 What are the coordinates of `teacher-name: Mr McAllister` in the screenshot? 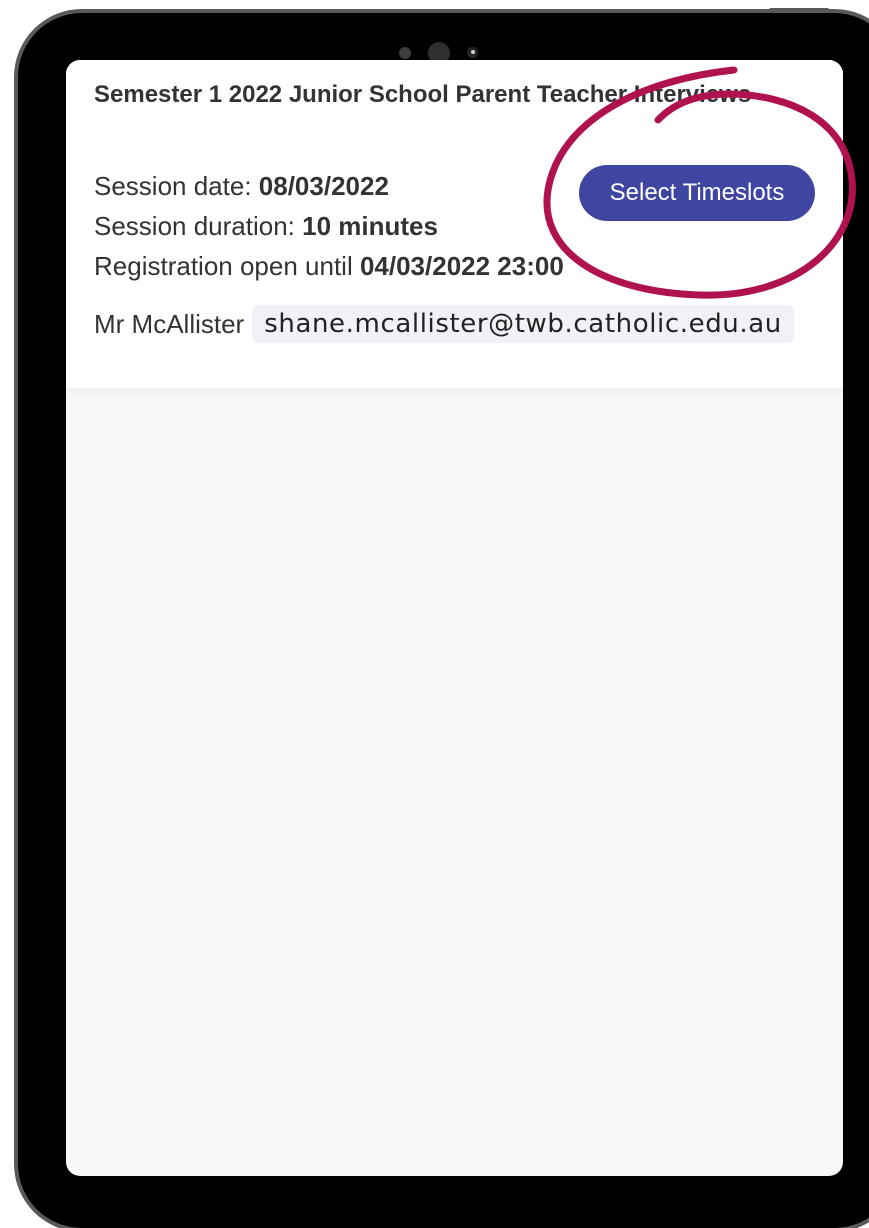 It's located at (169, 323).